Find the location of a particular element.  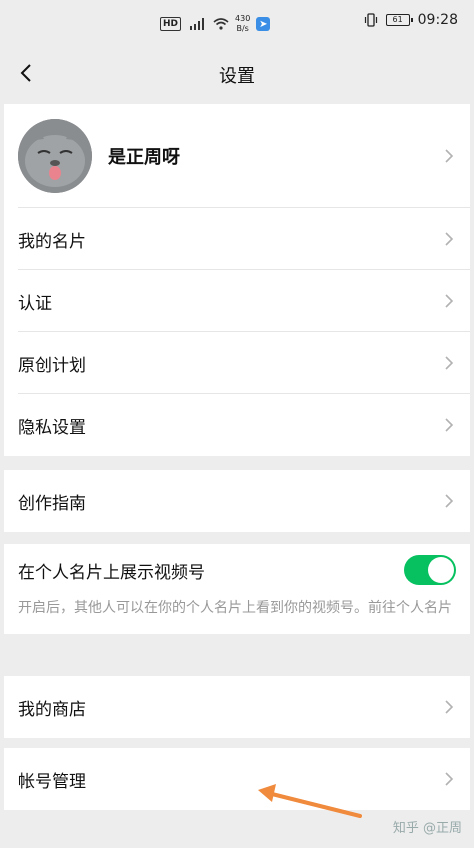

avatar is located at coordinates (55, 156).